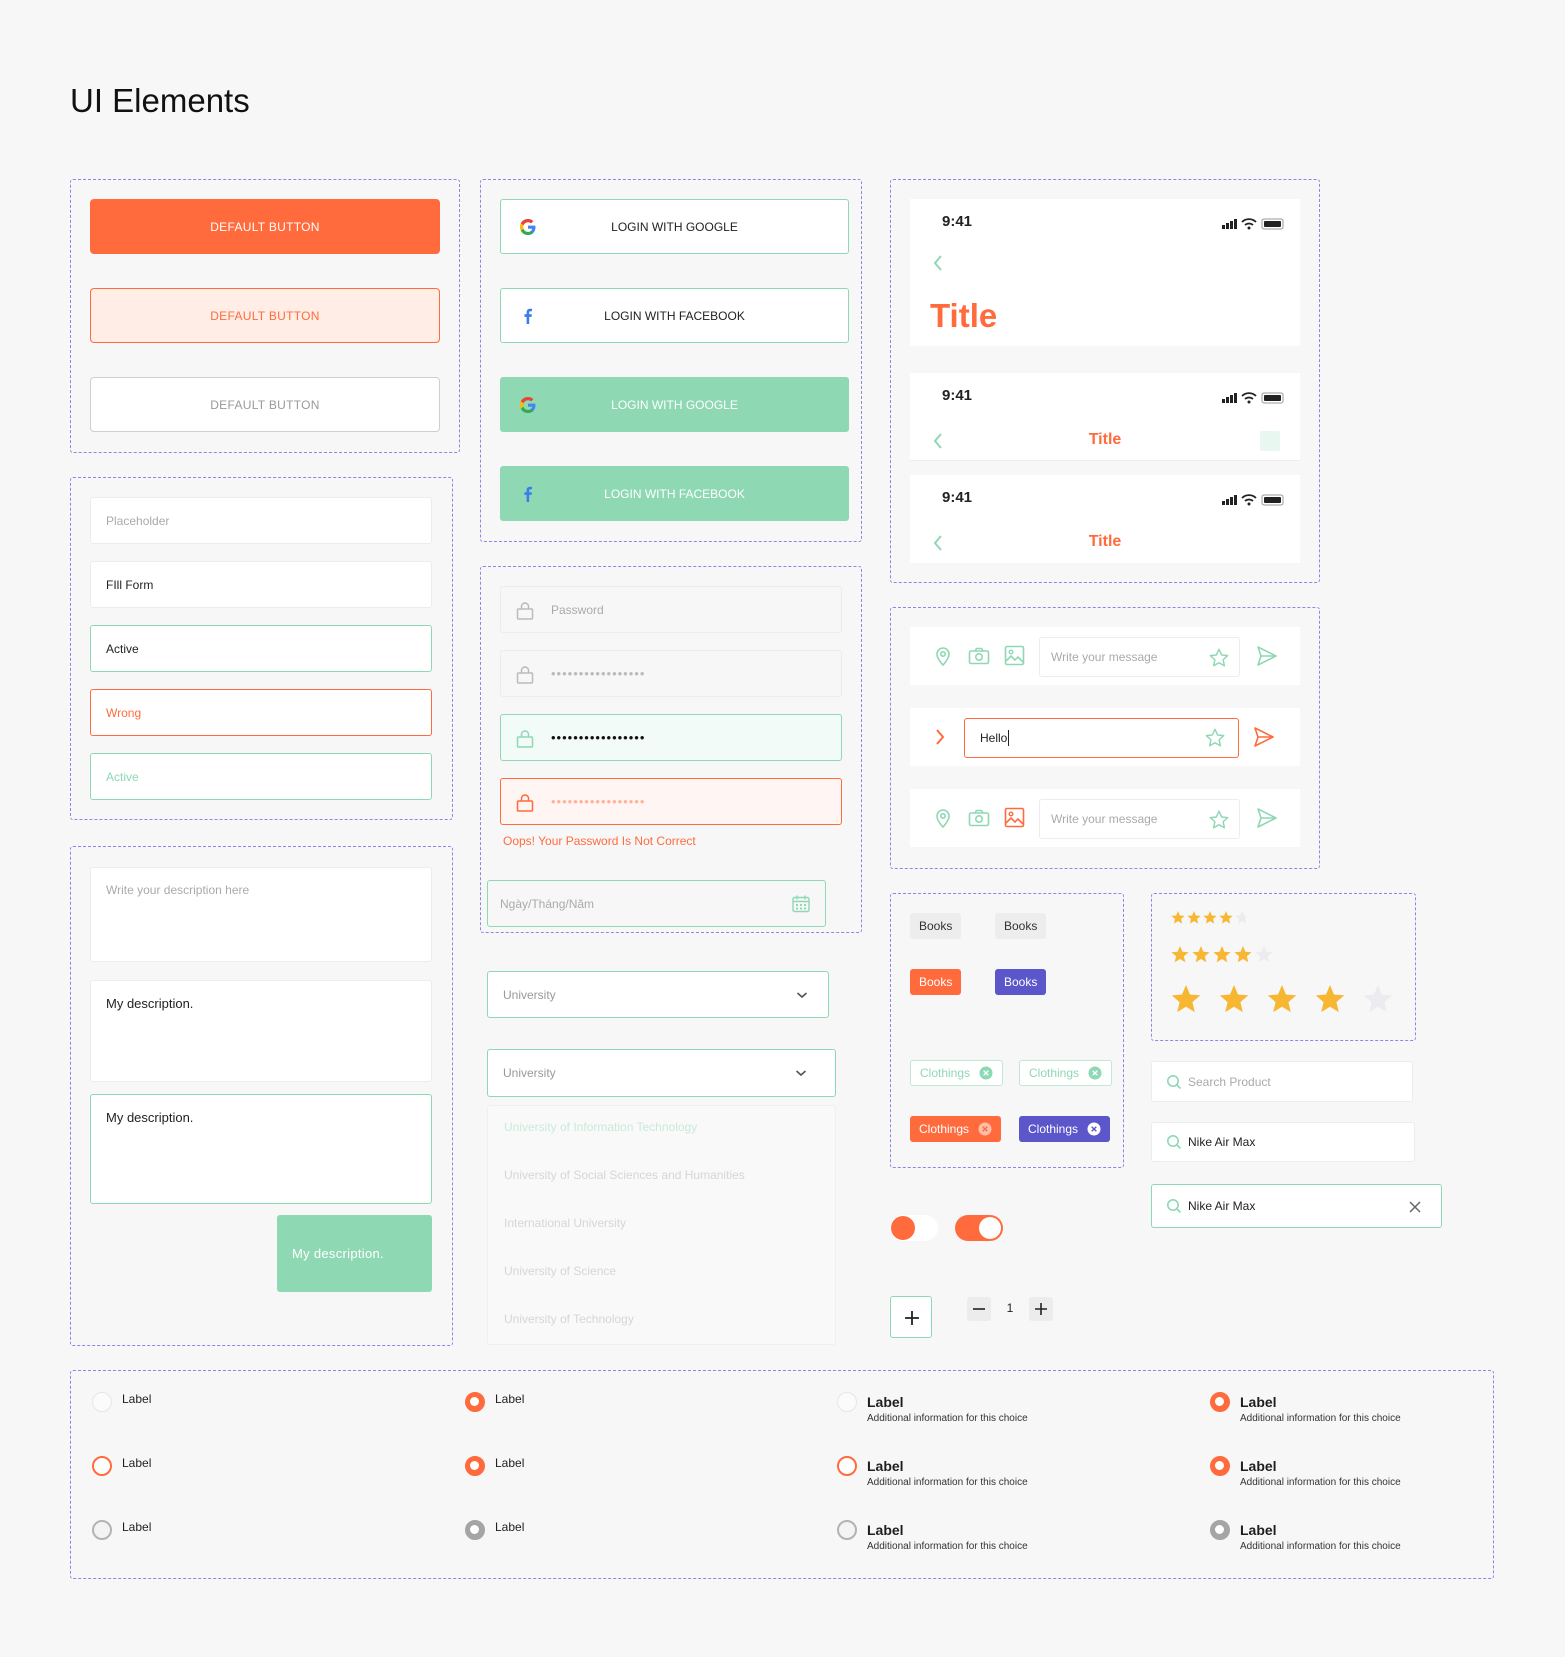  What do you see at coordinates (979, 1309) in the screenshot?
I see `stepper-decrement` at bounding box center [979, 1309].